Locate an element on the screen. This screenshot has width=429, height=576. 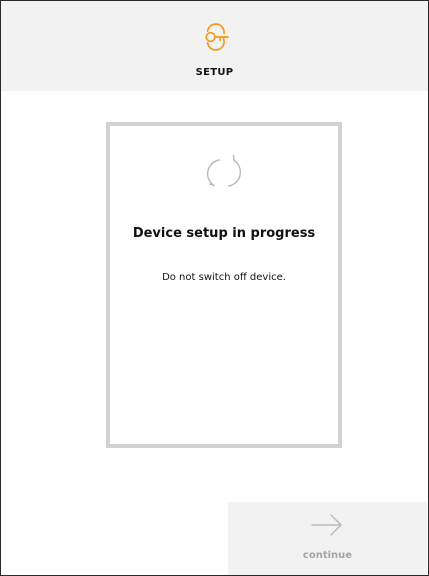
page-title: SETUP is located at coordinates (214, 72).